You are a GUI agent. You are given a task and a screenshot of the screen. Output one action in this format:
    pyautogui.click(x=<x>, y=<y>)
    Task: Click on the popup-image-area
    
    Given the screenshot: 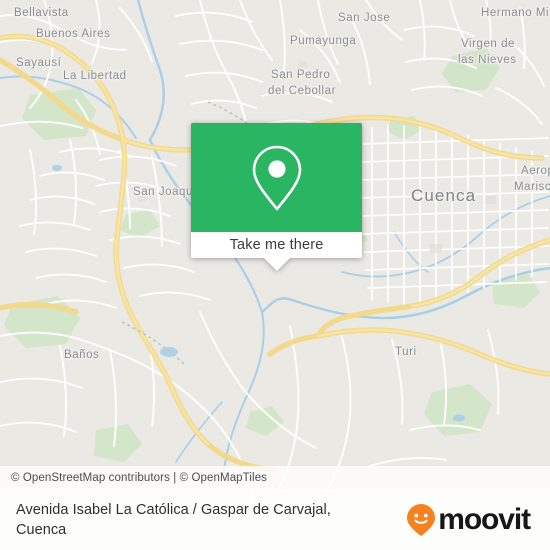 What is the action you would take?
    pyautogui.click(x=276, y=177)
    